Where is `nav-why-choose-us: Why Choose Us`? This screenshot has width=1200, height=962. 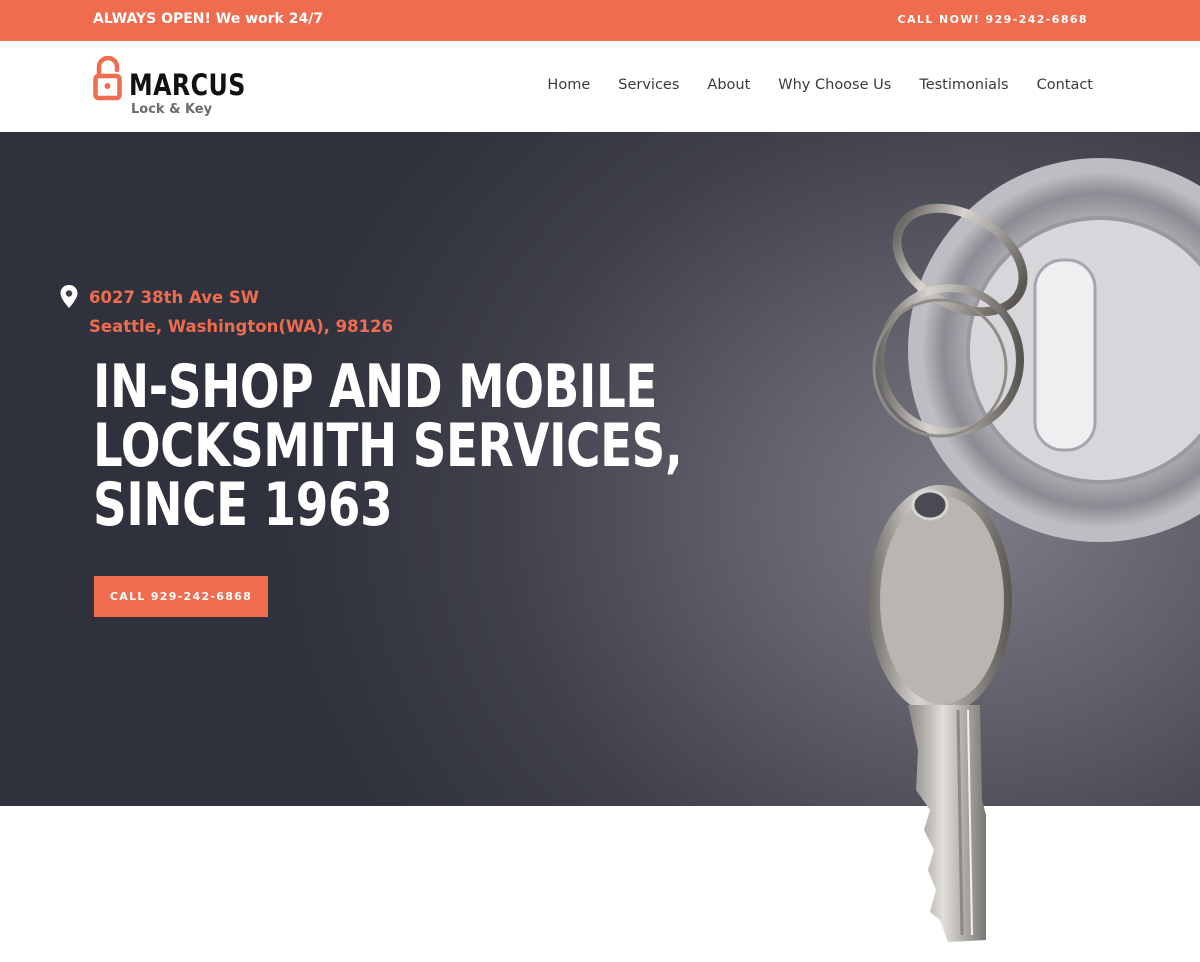
nav-why-choose-us: Why Choose Us is located at coordinates (834, 85).